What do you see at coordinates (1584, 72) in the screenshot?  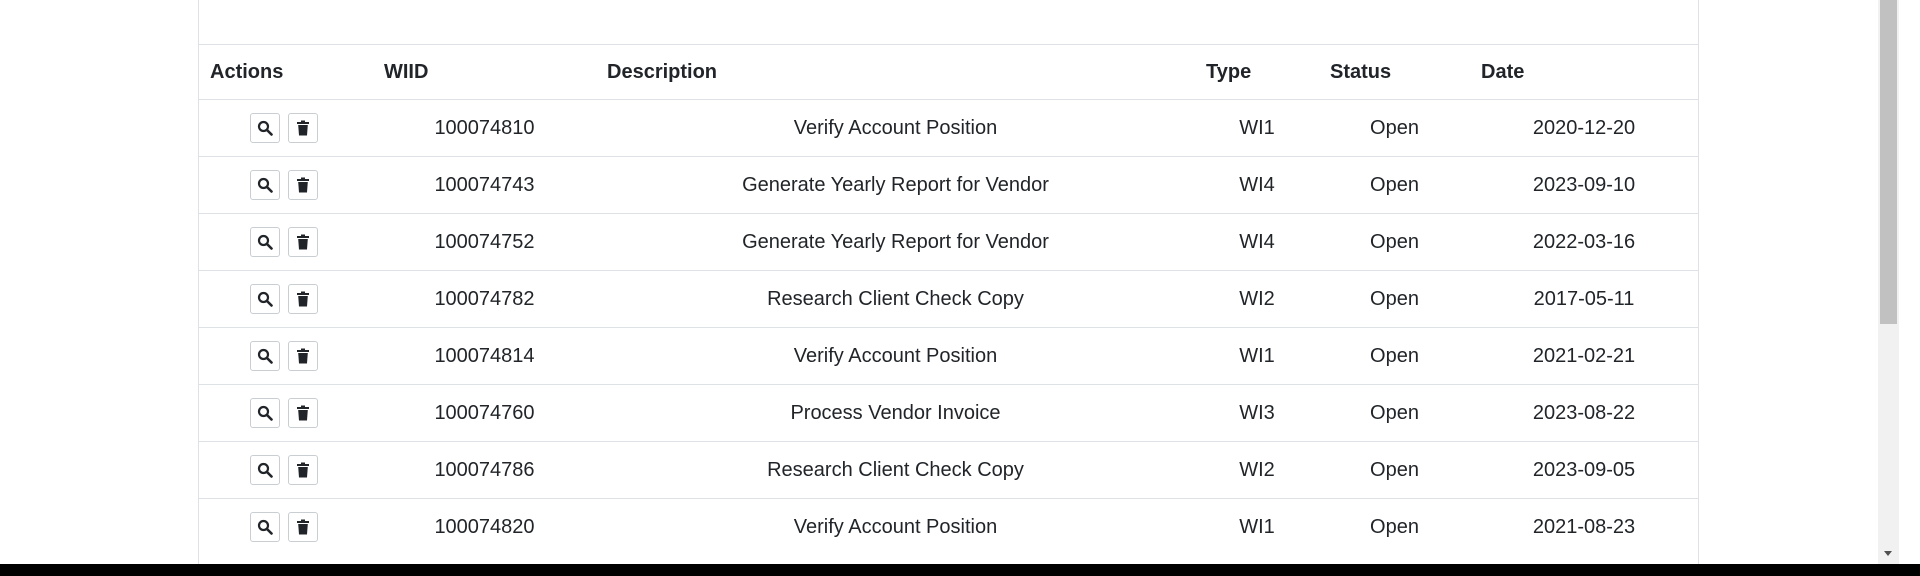 I see `column-header-date: Date` at bounding box center [1584, 72].